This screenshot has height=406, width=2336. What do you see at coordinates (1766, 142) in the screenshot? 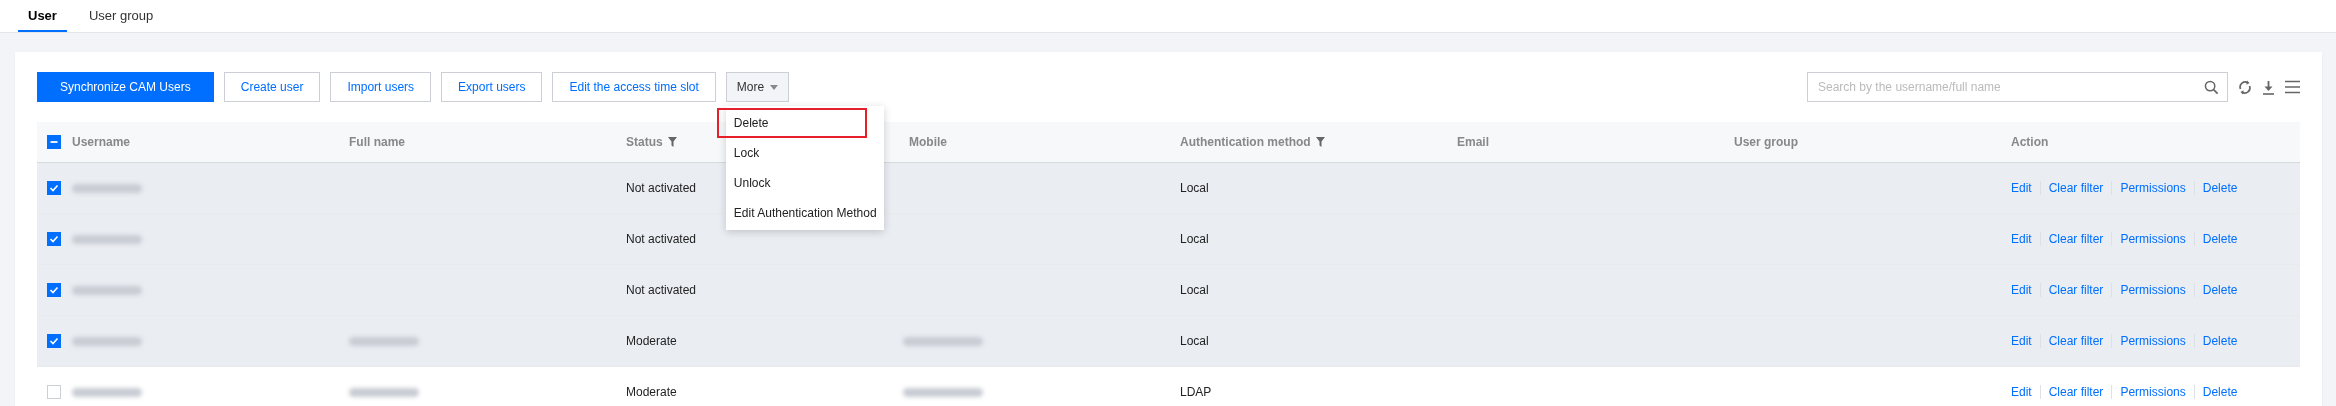
I see `column-header: User group` at bounding box center [1766, 142].